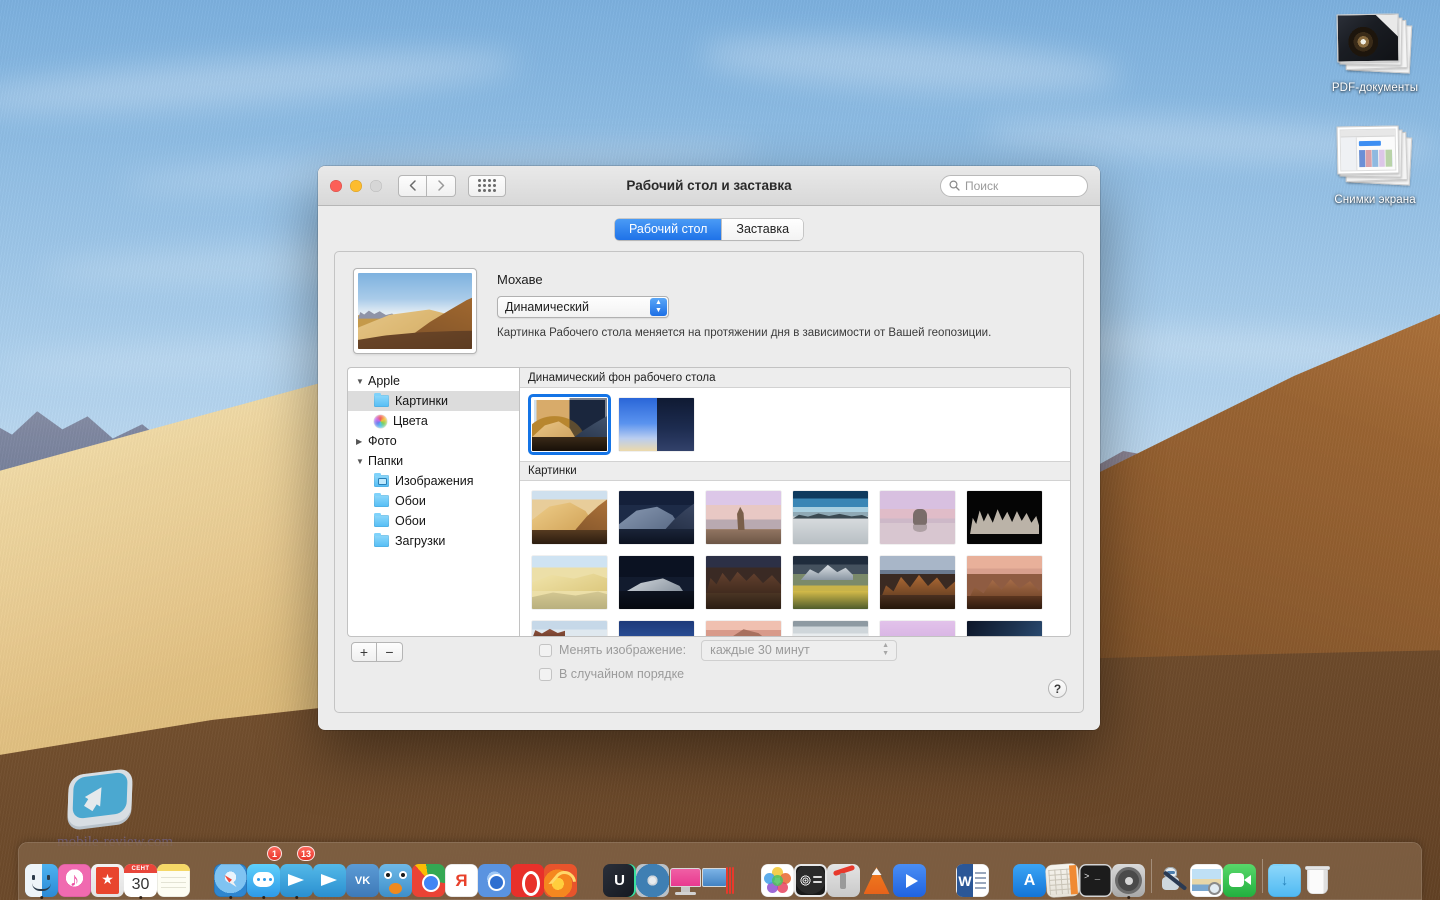  Describe the element at coordinates (545, 674) in the screenshot. I see `random-order-checkbox` at that location.